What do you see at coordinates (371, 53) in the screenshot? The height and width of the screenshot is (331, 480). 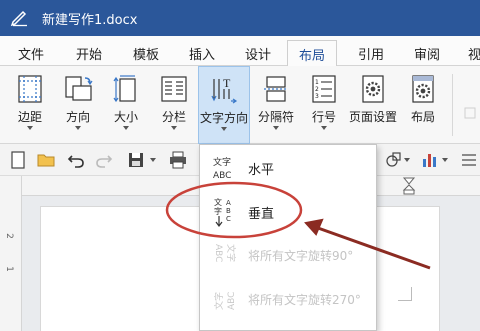 I see `tab-references: 引用` at bounding box center [371, 53].